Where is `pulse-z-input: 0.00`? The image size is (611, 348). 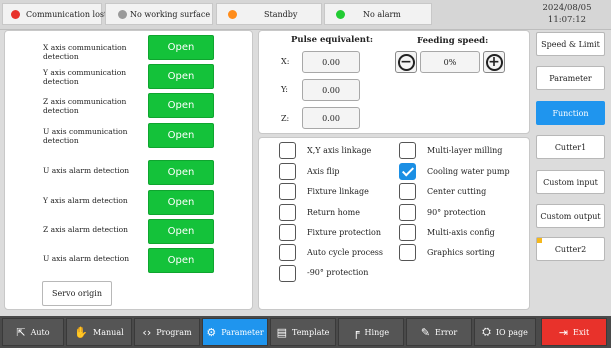 pulse-z-input: 0.00 is located at coordinates (331, 118).